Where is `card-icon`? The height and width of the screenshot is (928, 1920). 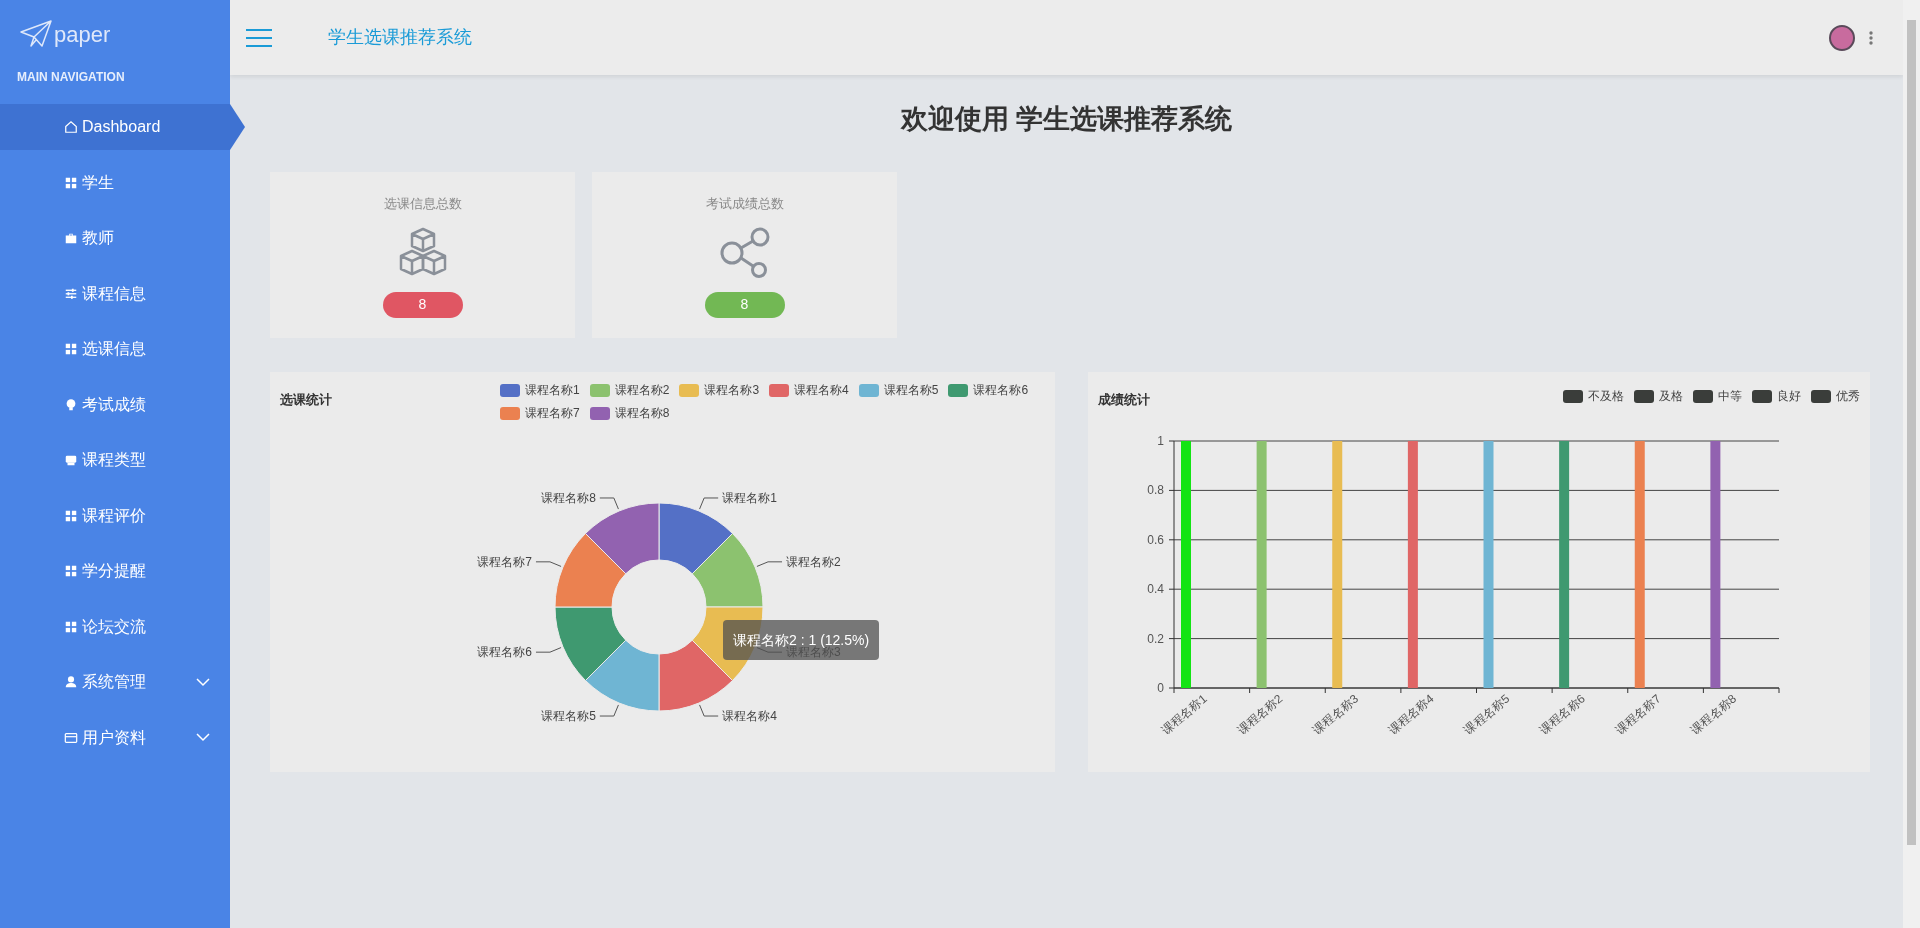 card-icon is located at coordinates (71, 737).